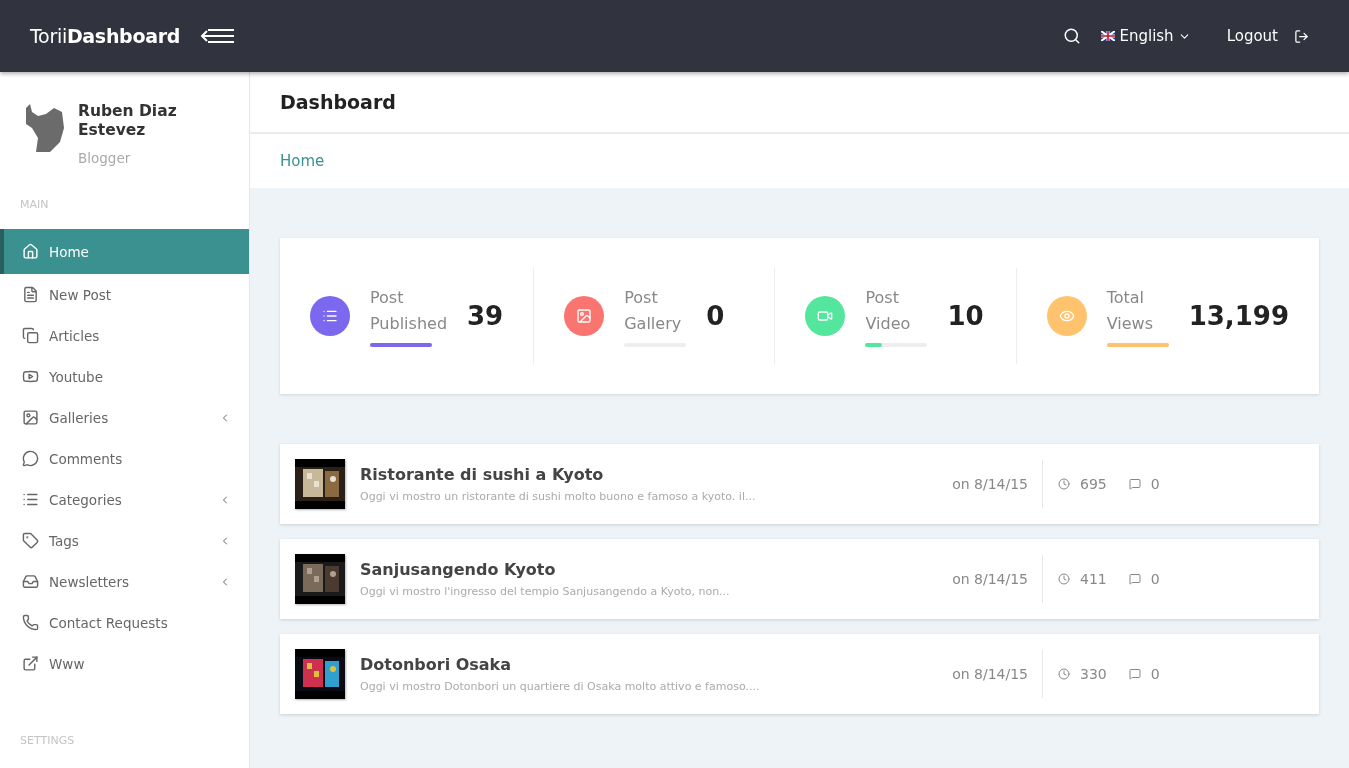  What do you see at coordinates (1238, 316) in the screenshot?
I see `stat-value: 13,199` at bounding box center [1238, 316].